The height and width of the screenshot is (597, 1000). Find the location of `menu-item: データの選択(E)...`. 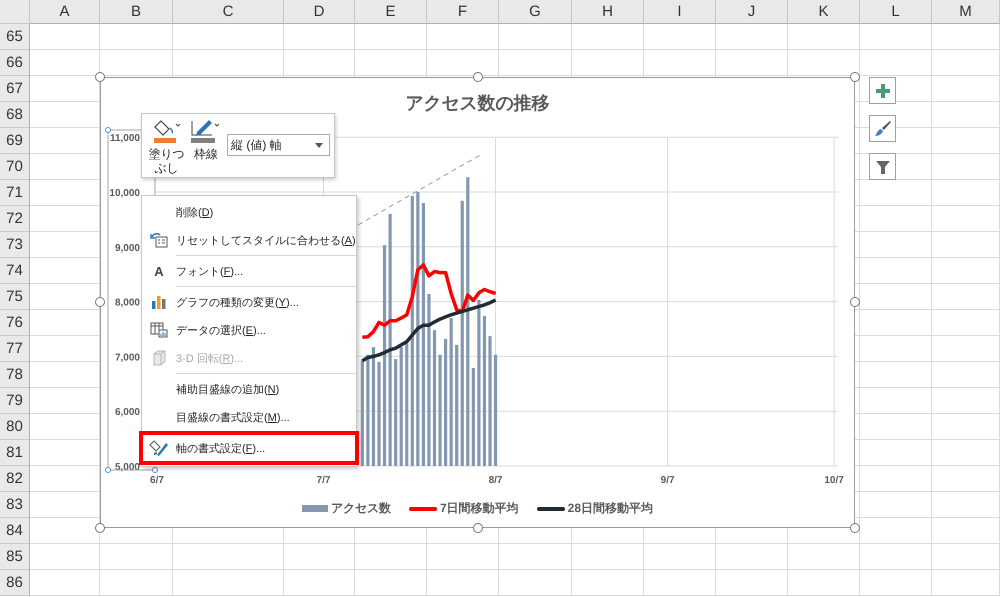

menu-item: データの選択(E)... is located at coordinates (249, 330).